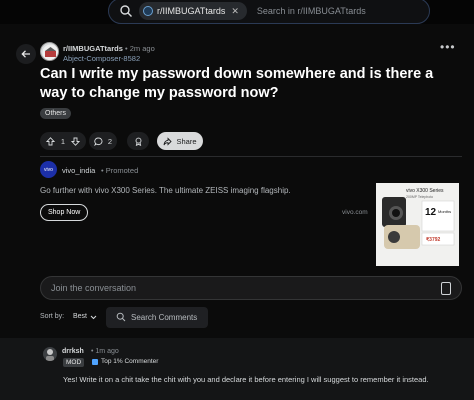 Image resolution: width=474 pixels, height=400 pixels. I want to click on share-label: Share, so click(186, 141).